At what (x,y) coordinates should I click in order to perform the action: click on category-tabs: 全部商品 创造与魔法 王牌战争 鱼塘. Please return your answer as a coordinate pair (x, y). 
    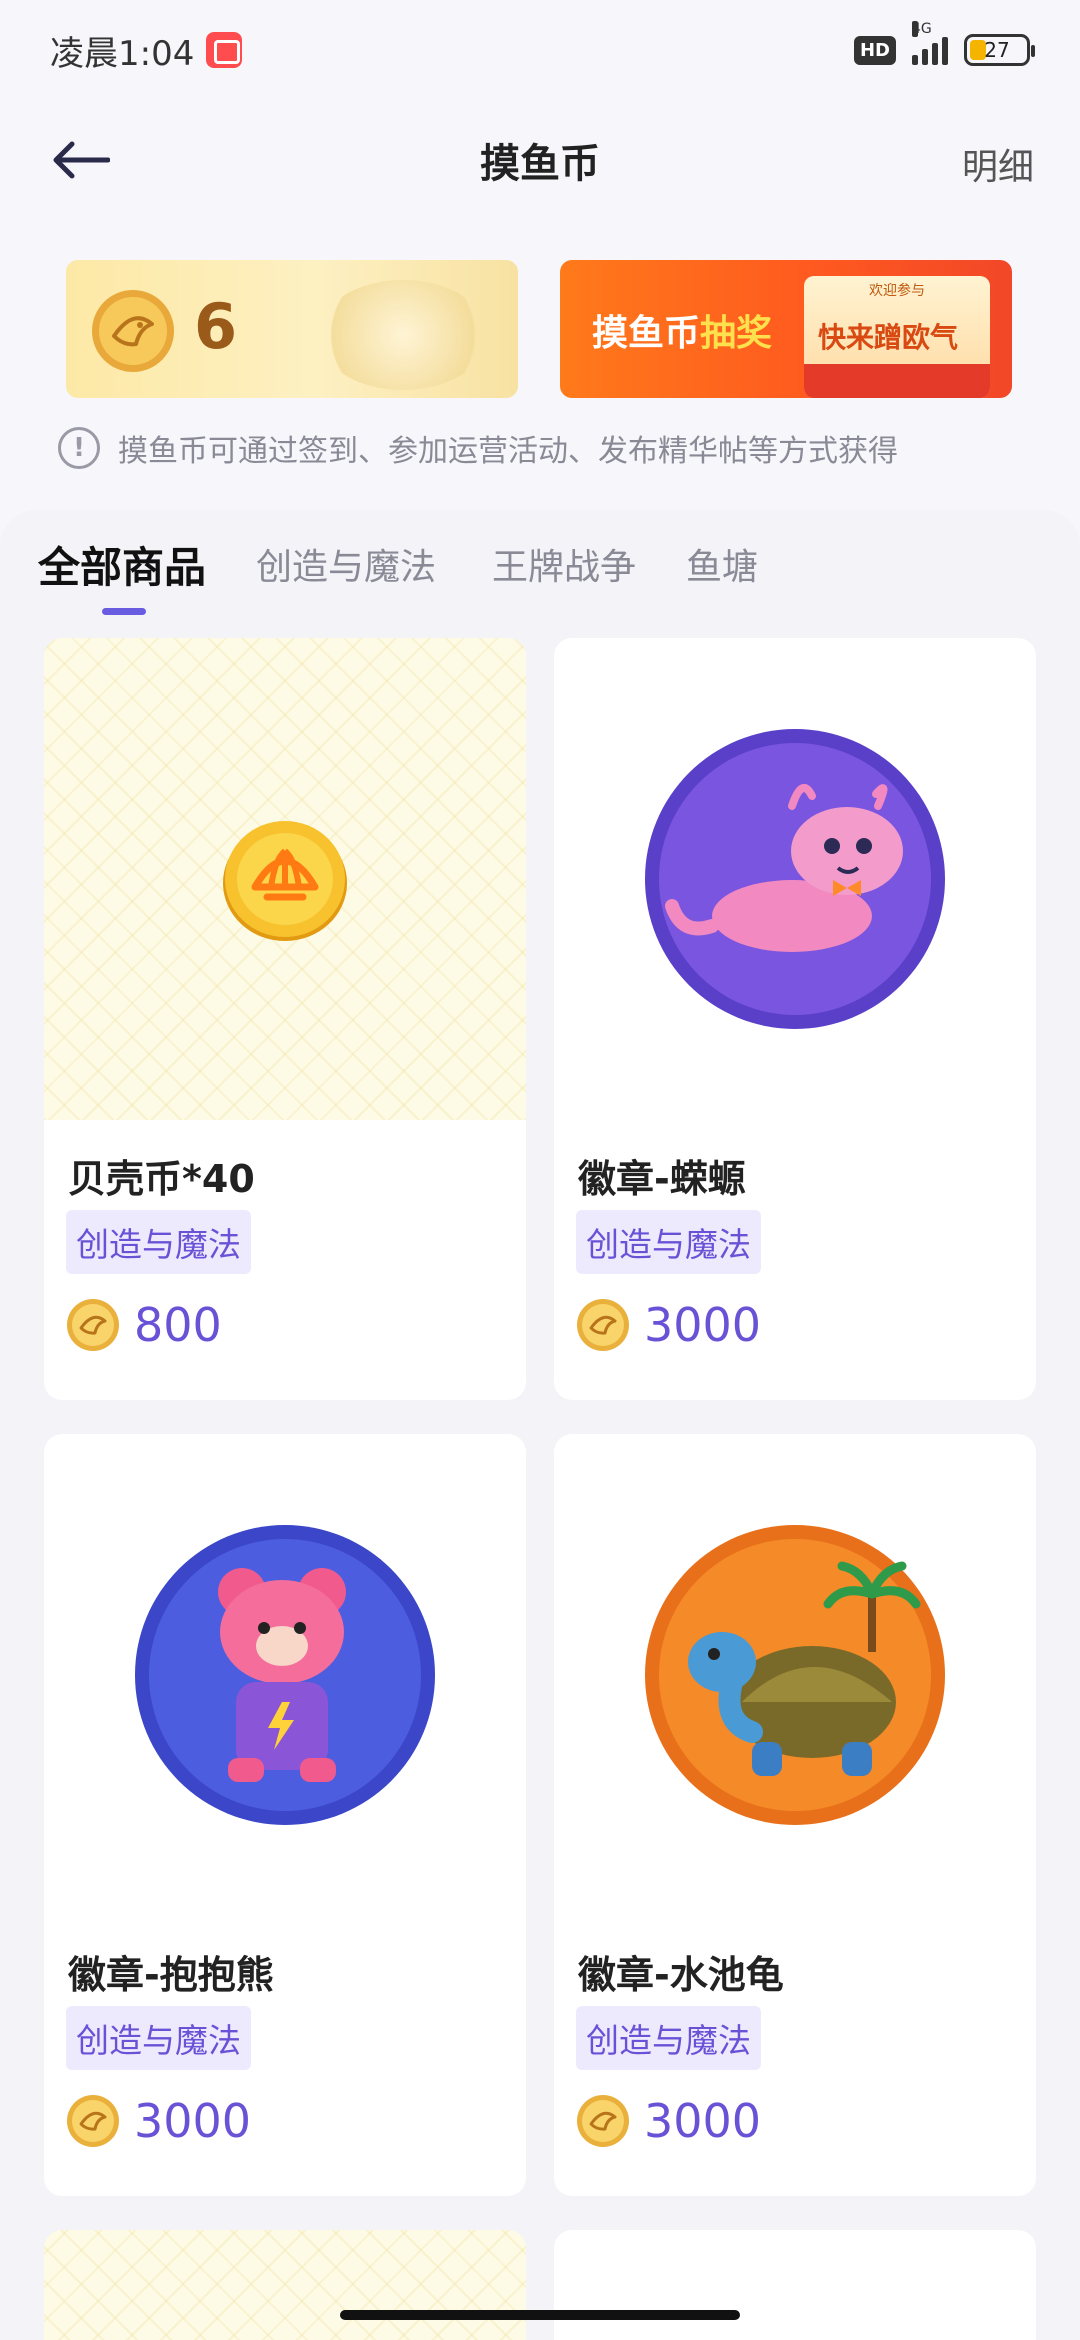
    Looking at the image, I should click on (540, 570).